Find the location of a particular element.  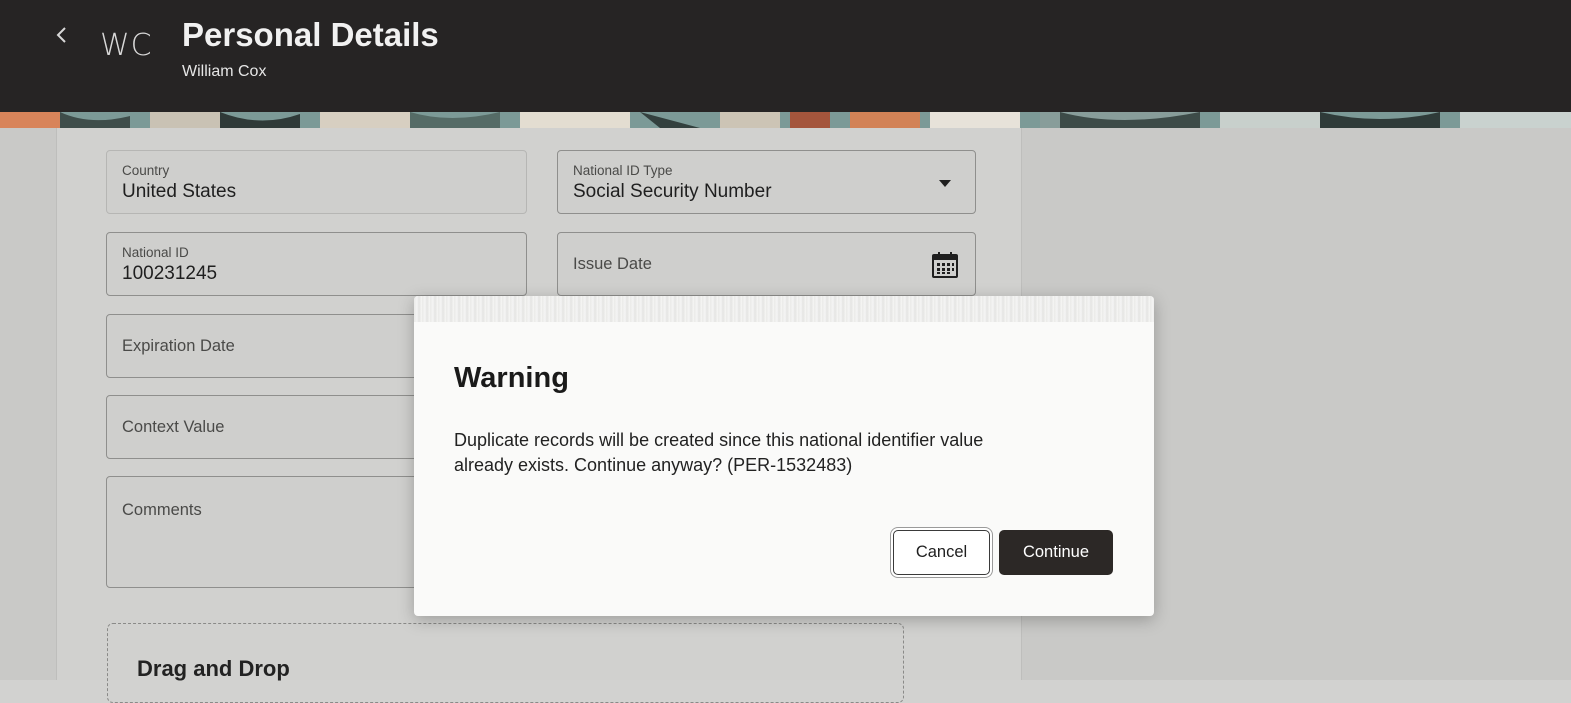

expiration-date-label: Expiration Date is located at coordinates (178, 346).